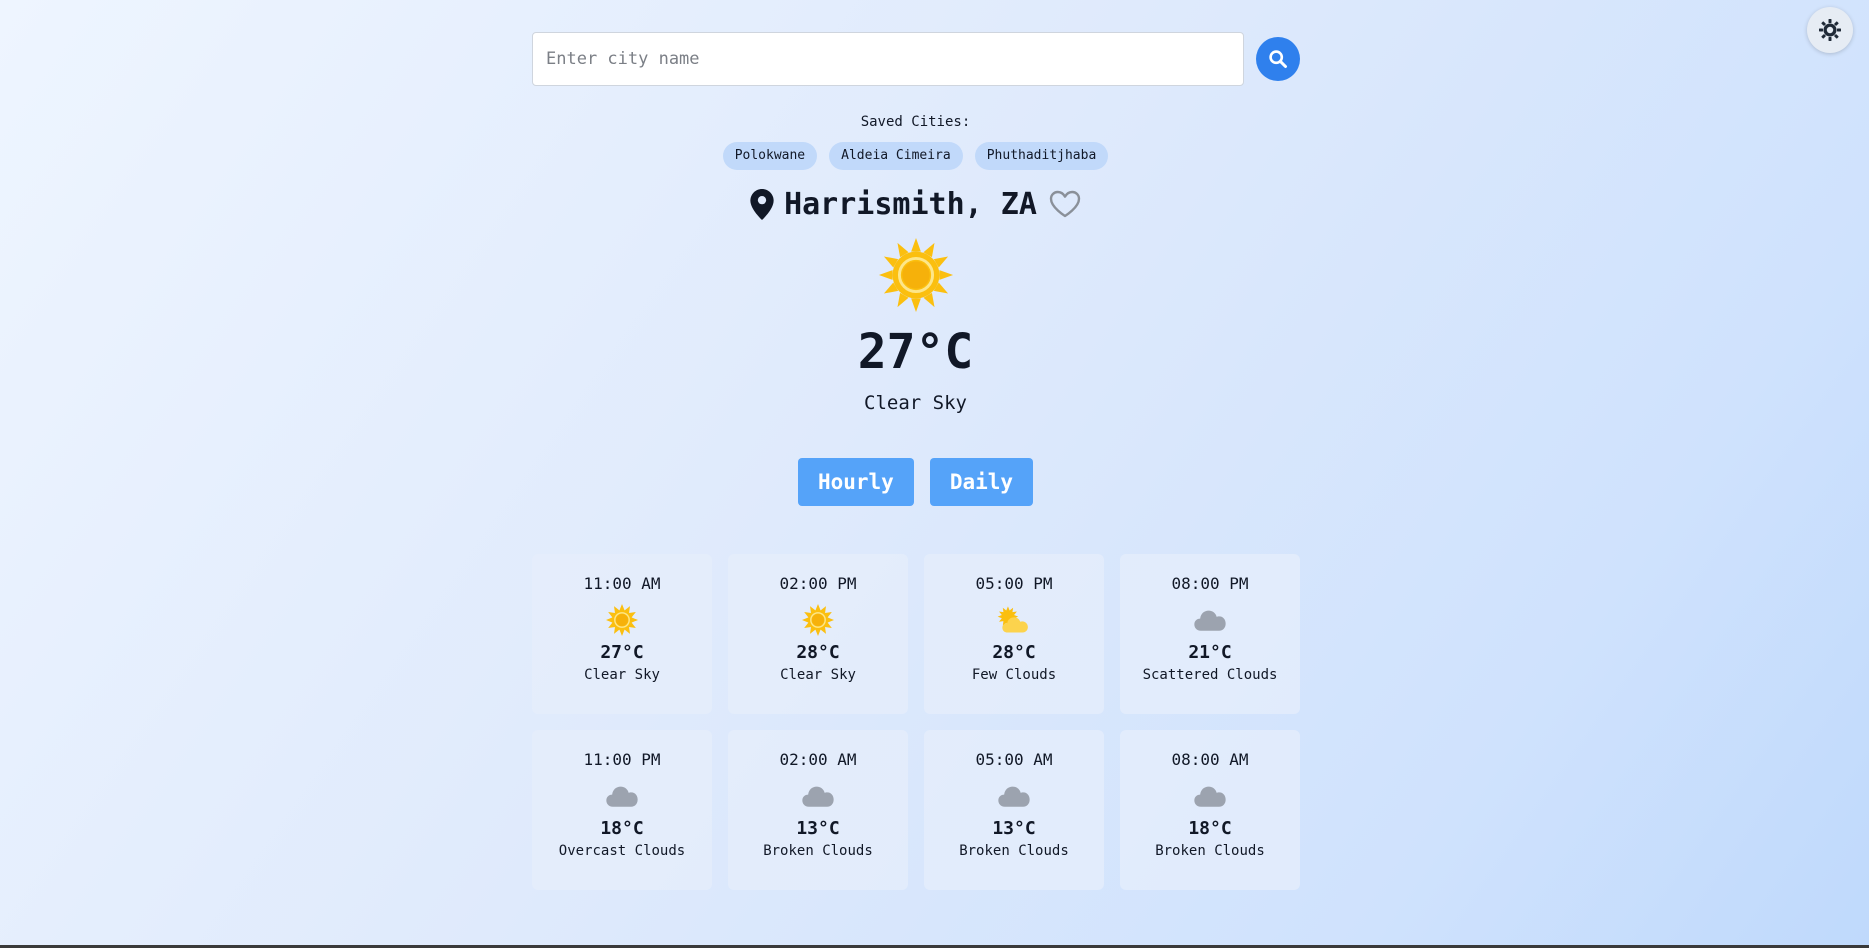  I want to click on forecast-time: 05:00 PM, so click(1014, 583).